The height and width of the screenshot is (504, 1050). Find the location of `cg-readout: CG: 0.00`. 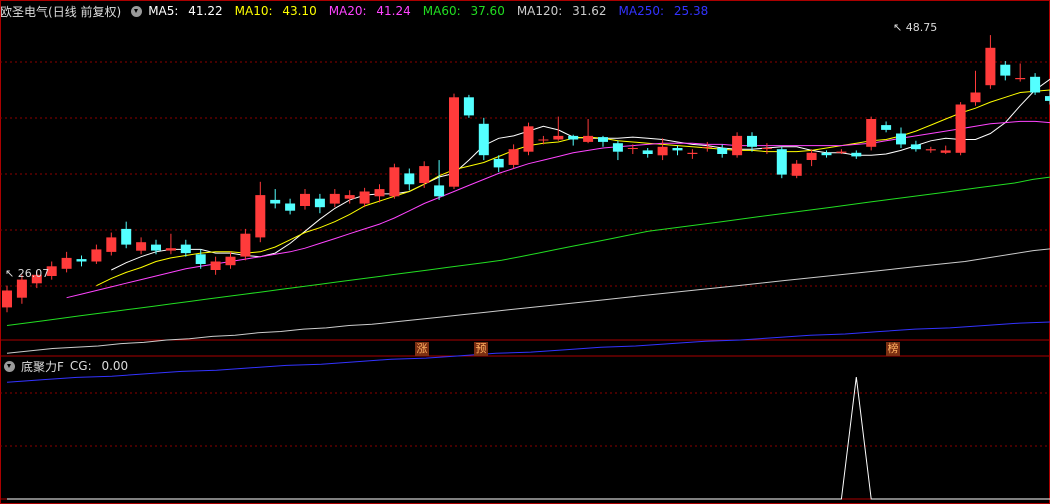

cg-readout: CG: 0.00 is located at coordinates (99, 366).